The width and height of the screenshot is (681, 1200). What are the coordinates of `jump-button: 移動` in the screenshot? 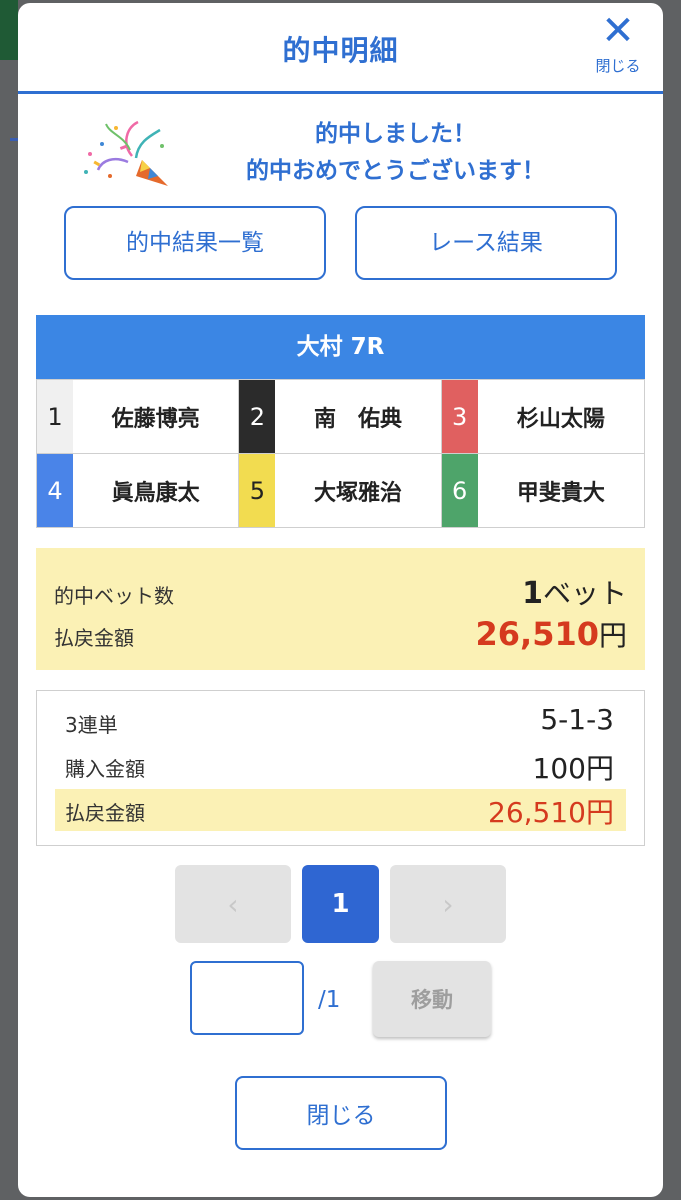 It's located at (432, 999).